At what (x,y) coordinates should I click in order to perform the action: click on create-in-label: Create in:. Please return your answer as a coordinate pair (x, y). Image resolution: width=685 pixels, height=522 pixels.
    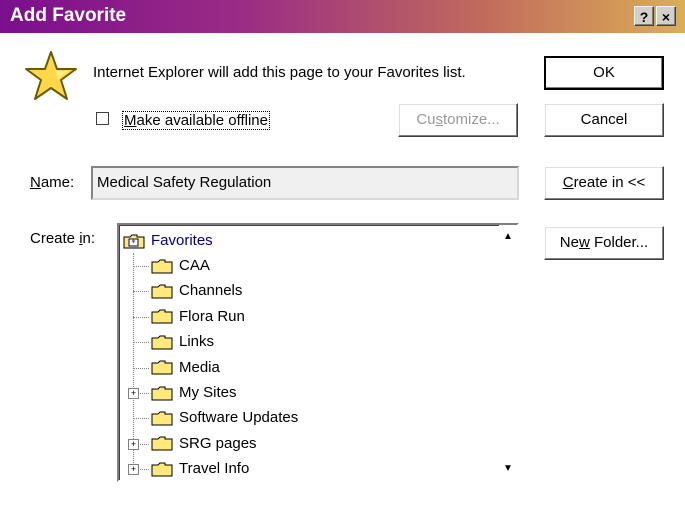
    Looking at the image, I should click on (63, 238).